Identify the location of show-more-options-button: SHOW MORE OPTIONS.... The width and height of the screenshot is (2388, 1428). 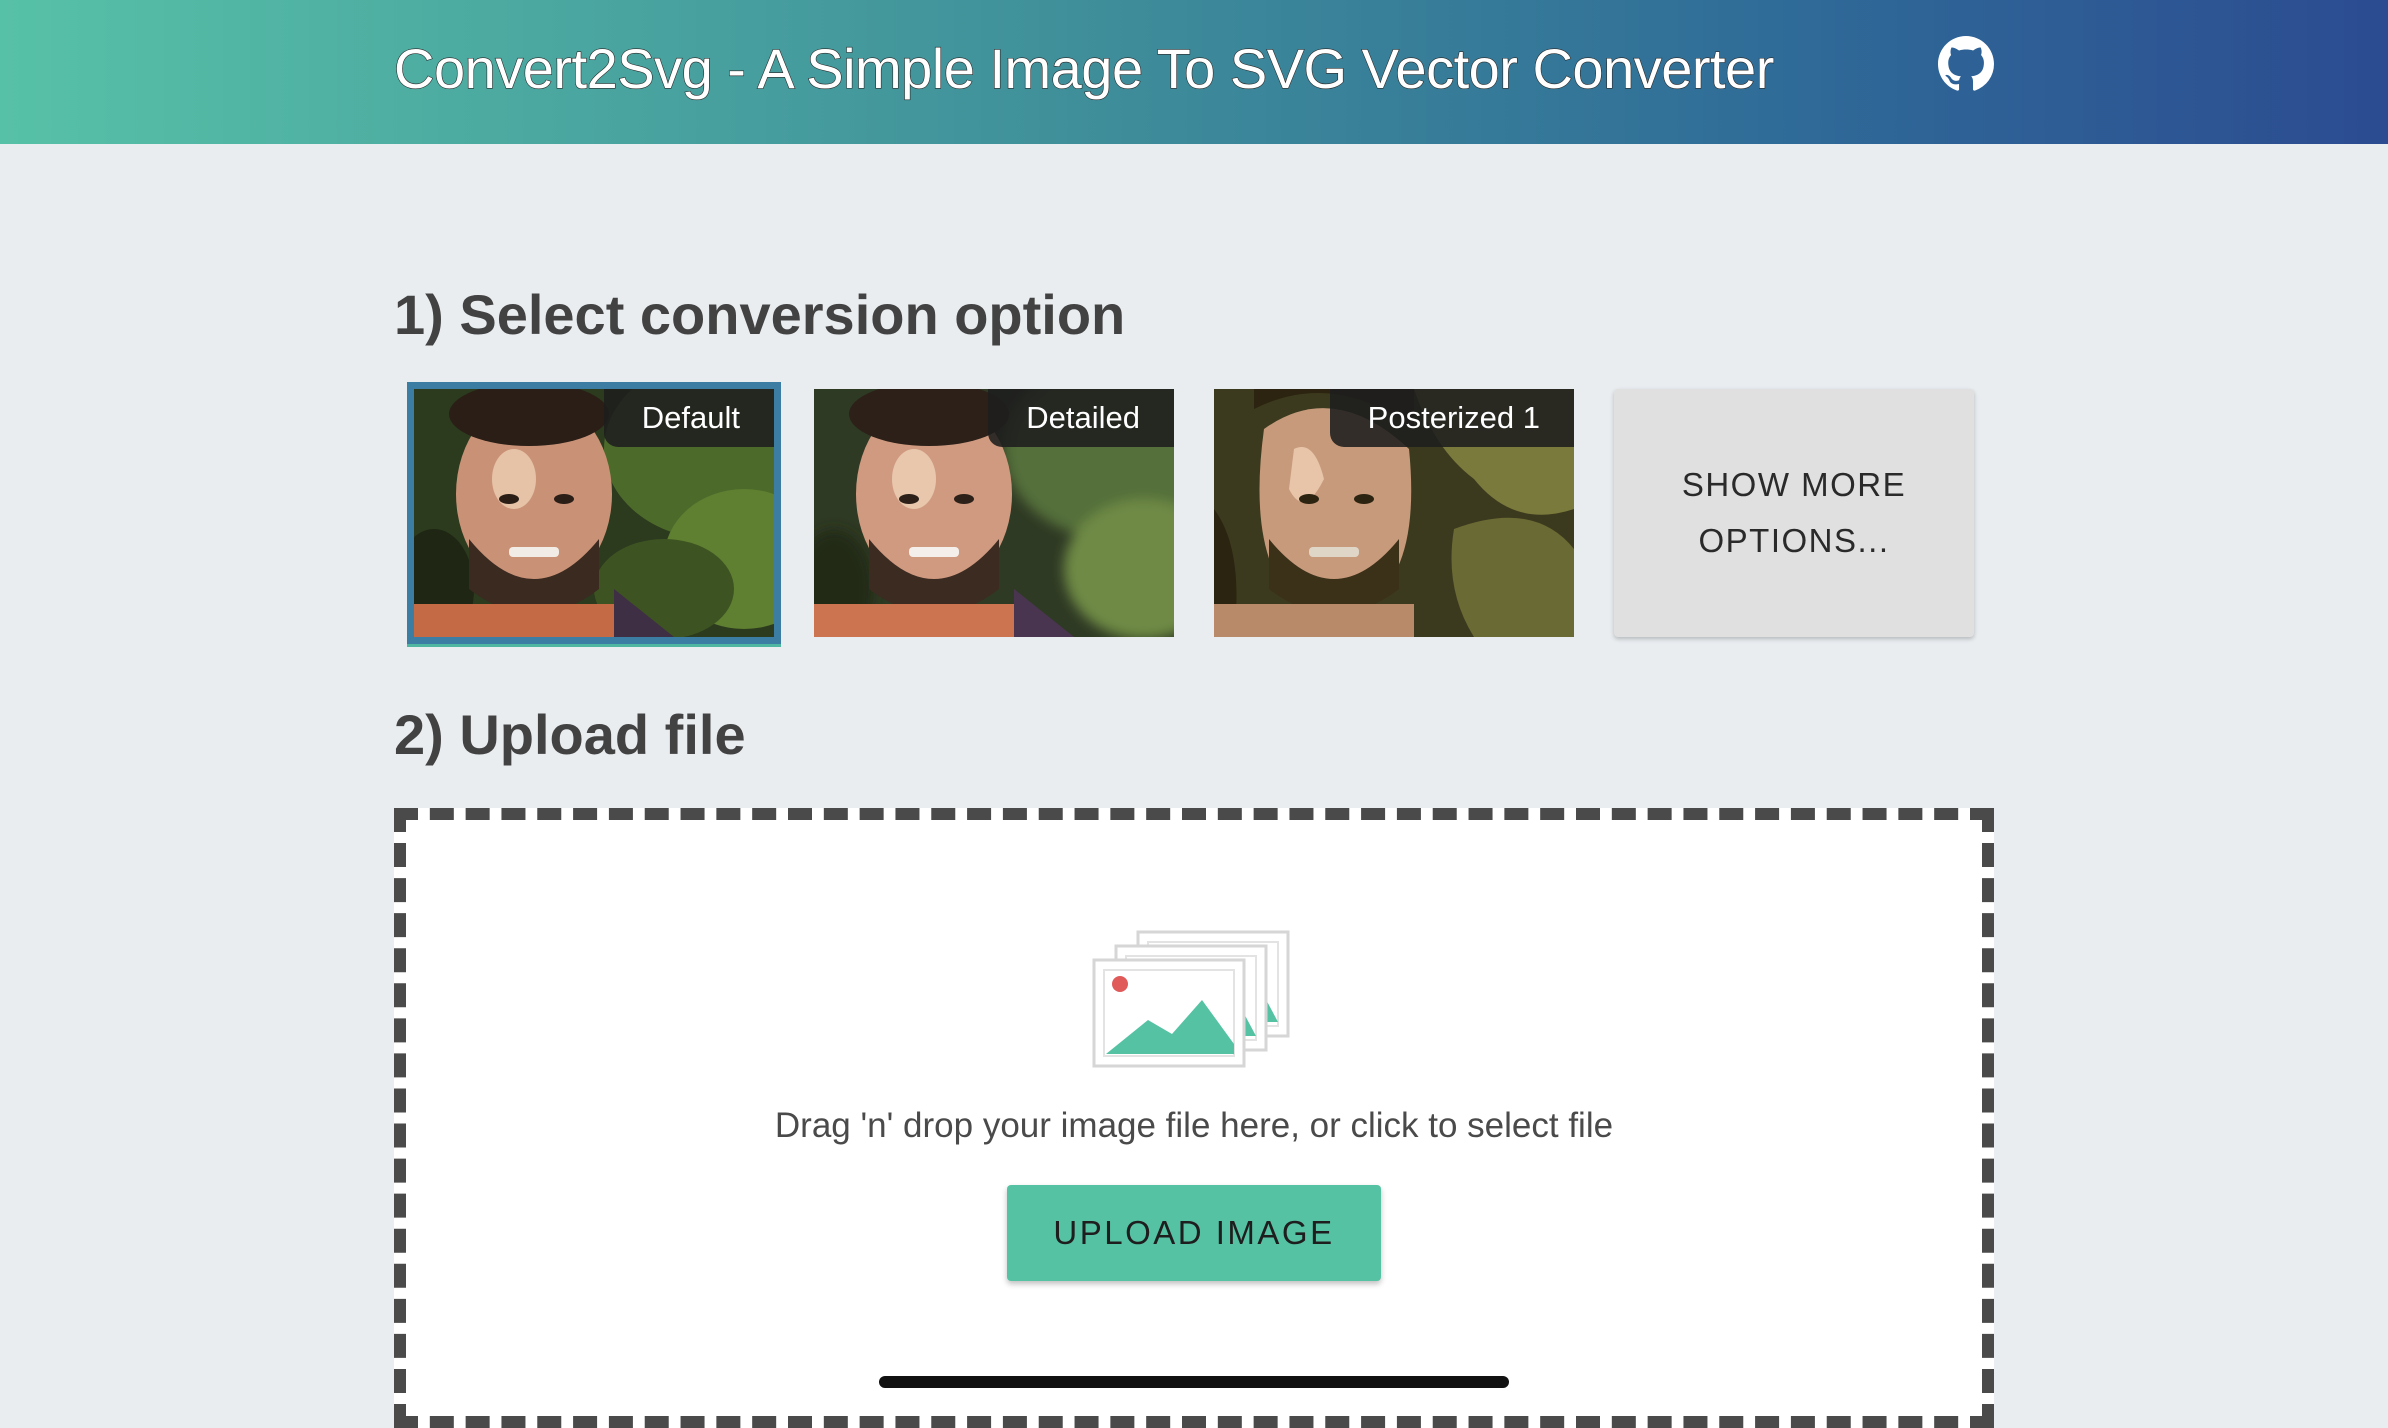
(1794, 513).